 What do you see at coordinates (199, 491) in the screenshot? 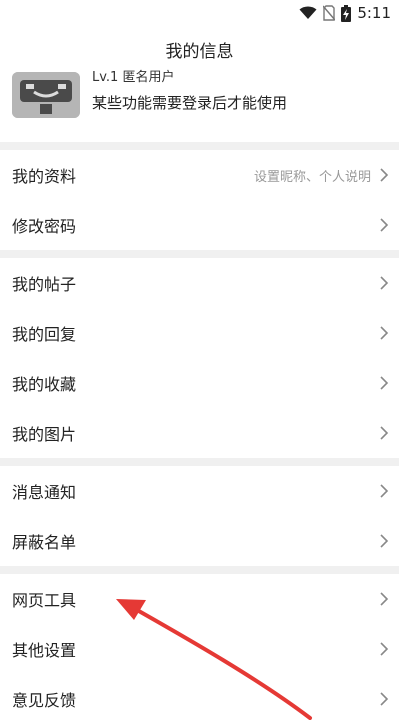
I see `menu-item-notifications: 消息通知` at bounding box center [199, 491].